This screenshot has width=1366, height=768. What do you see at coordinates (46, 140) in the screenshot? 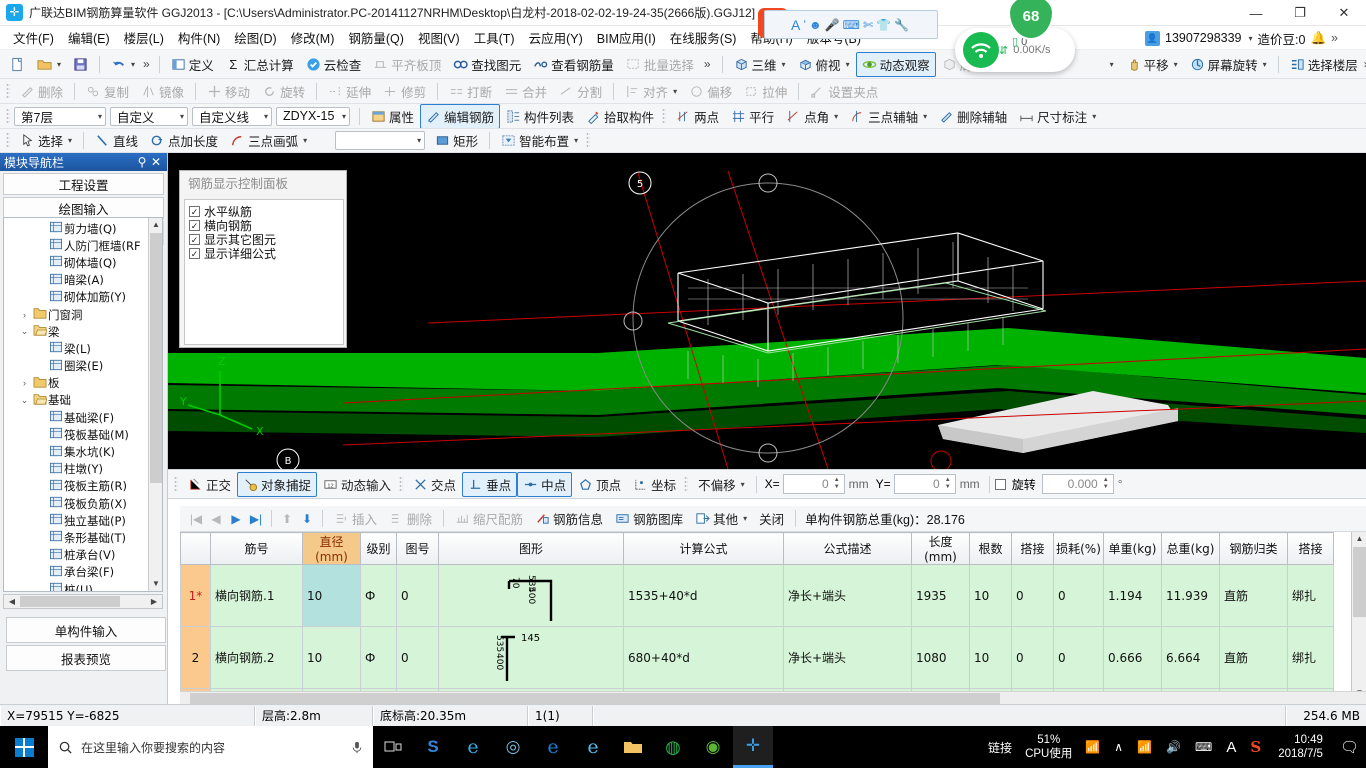
I see `select-tool-button: 选择 ▾` at bounding box center [46, 140].